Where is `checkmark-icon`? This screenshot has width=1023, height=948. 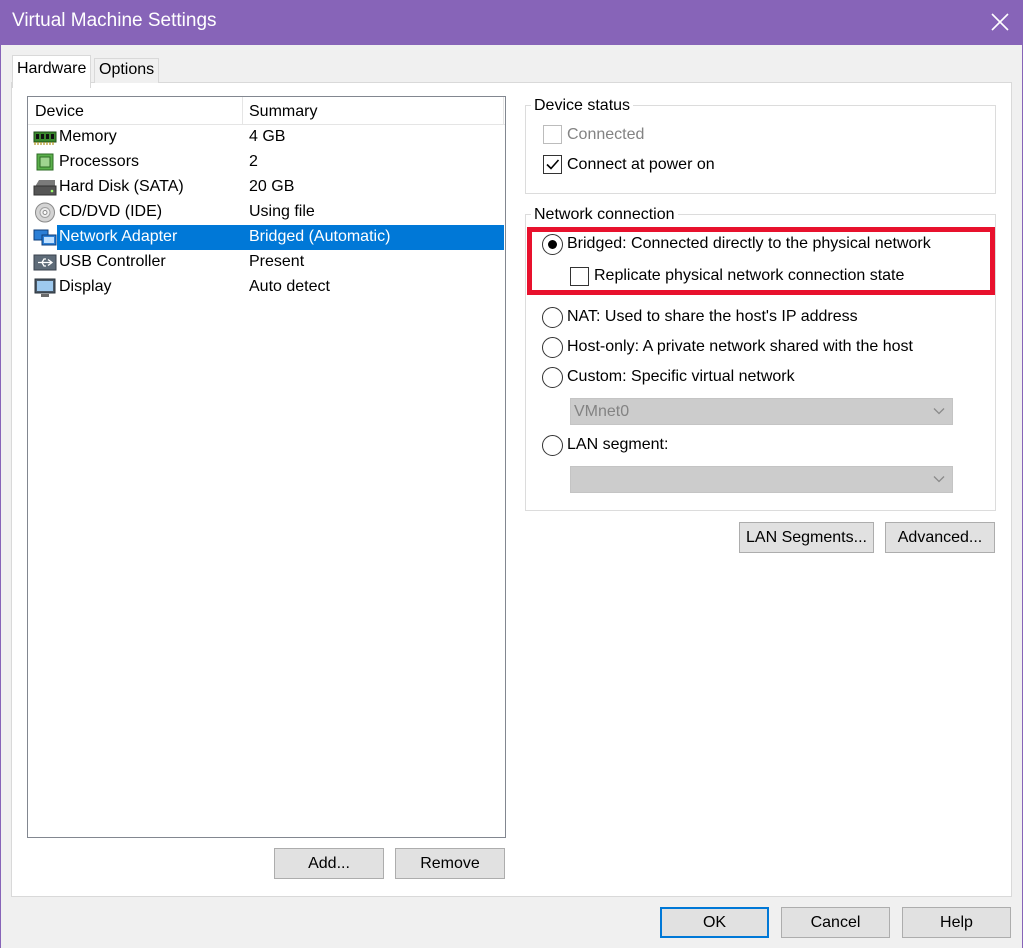 checkmark-icon is located at coordinates (553, 164).